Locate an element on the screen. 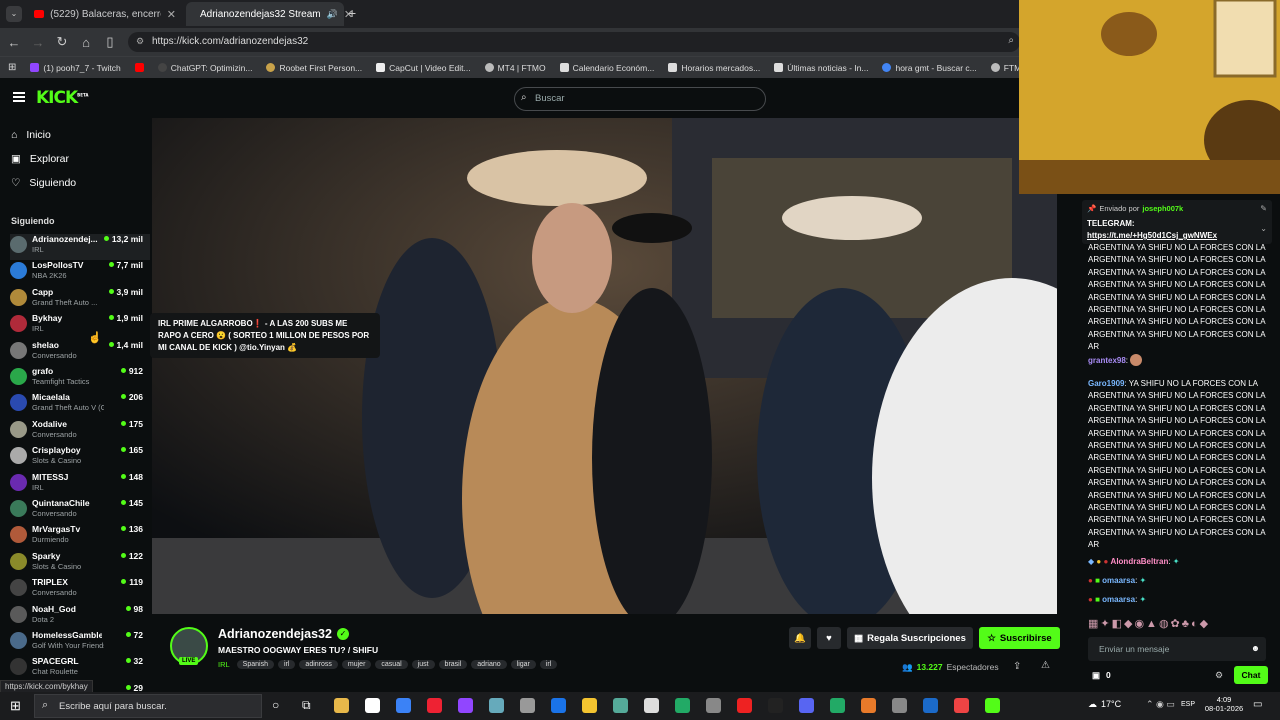 The width and height of the screenshot is (1280, 720). opera-icon is located at coordinates (744, 705).